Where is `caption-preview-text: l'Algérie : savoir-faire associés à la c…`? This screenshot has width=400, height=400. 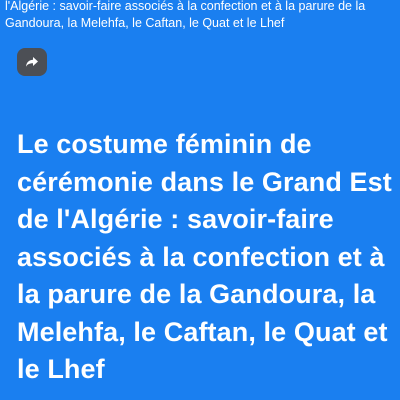 caption-preview-text: l'Algérie : savoir-faire associés à la c… is located at coordinates (185, 15).